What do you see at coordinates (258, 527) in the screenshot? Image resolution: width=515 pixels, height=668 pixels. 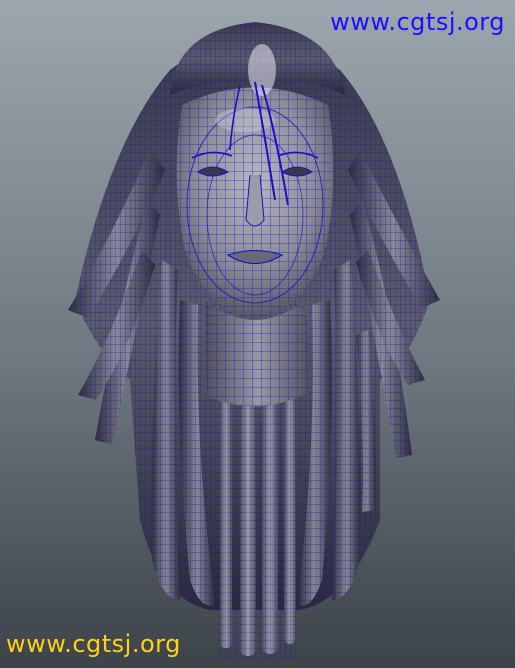 I see `neck-columns-mesh` at bounding box center [258, 527].